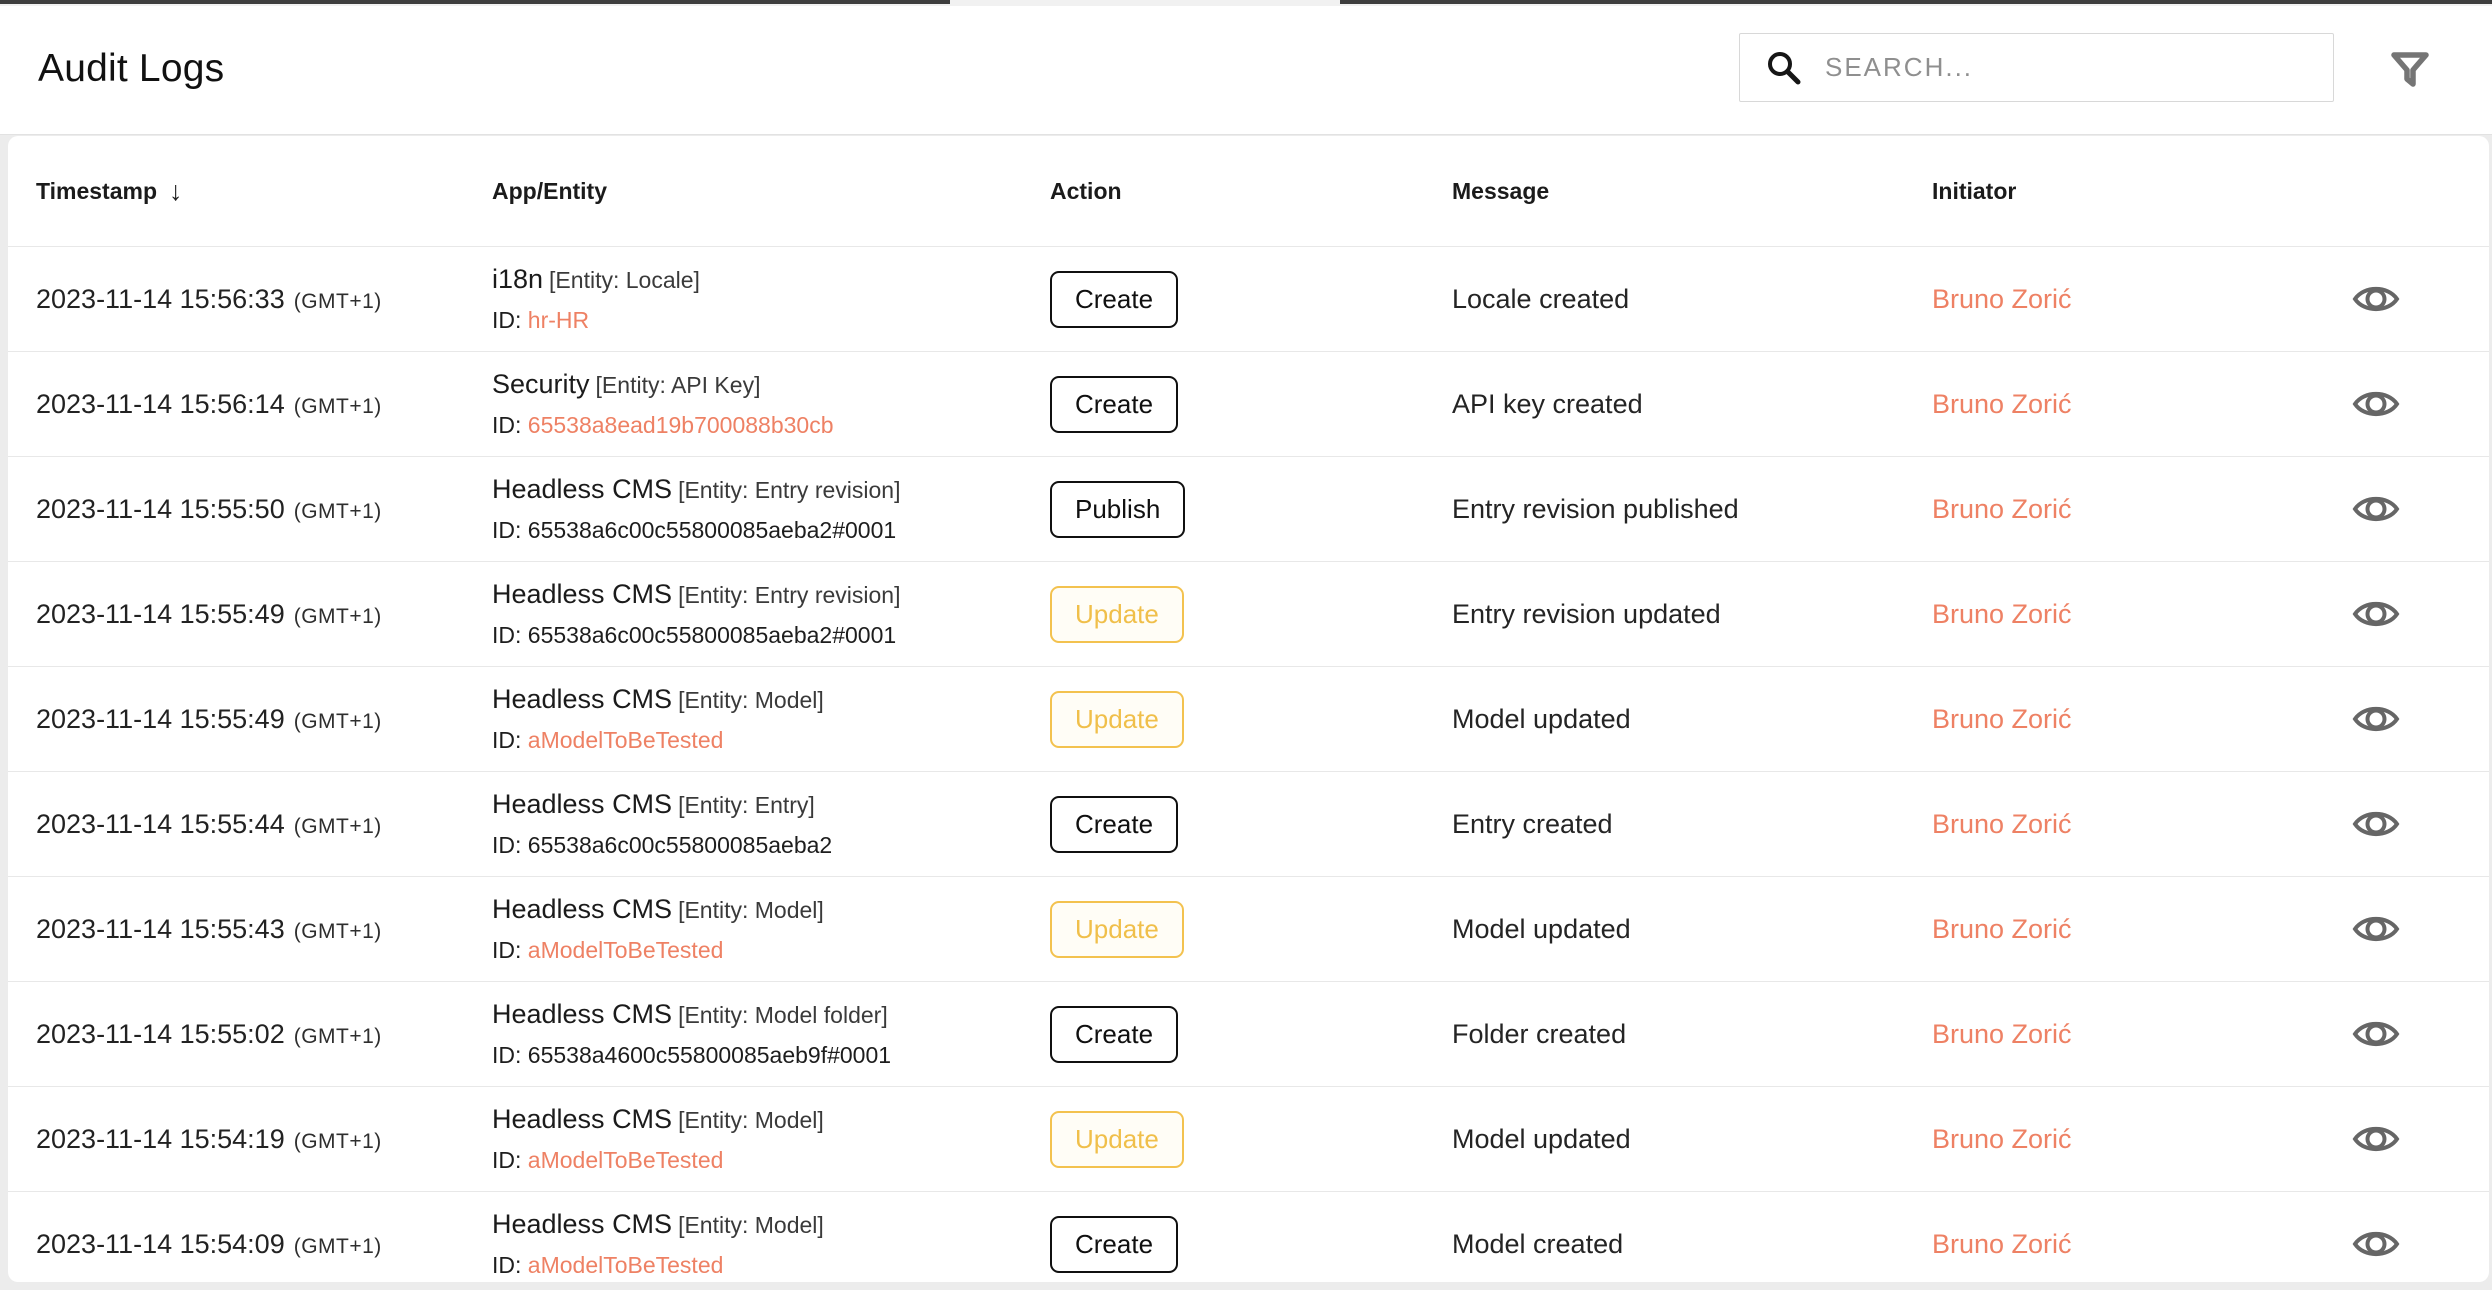  What do you see at coordinates (1586, 613) in the screenshot?
I see `message-cell: Entry revision updated` at bounding box center [1586, 613].